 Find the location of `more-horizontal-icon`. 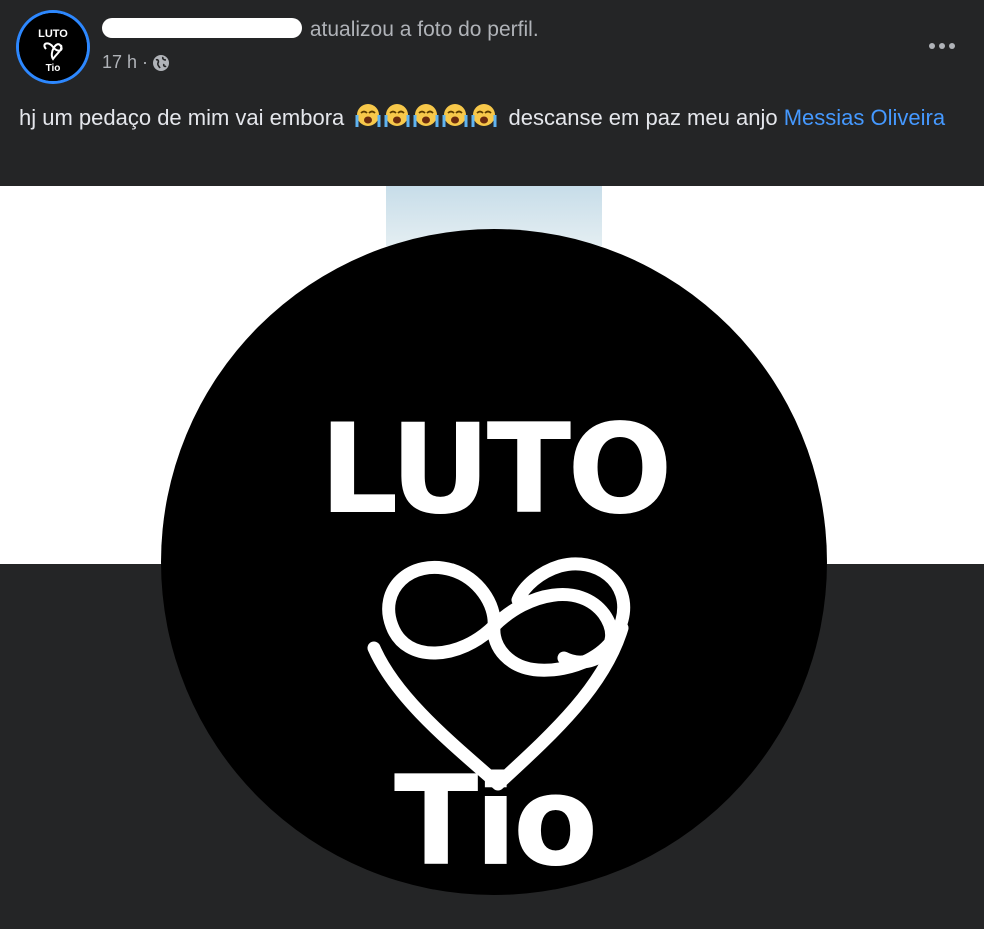

more-horizontal-icon is located at coordinates (942, 46).